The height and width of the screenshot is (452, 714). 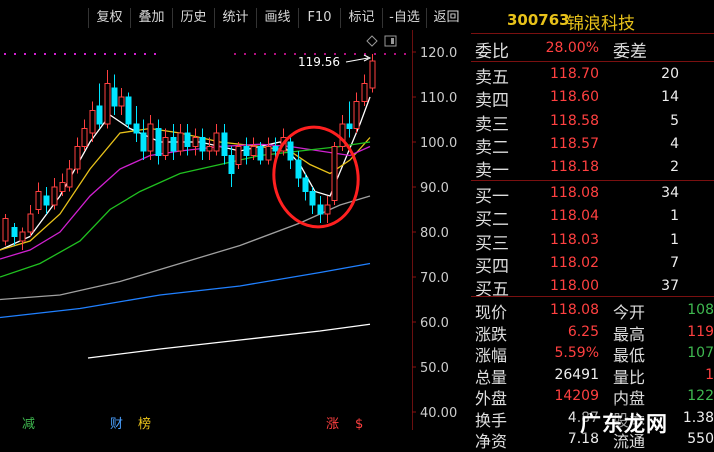 What do you see at coordinates (576, 353) in the screenshot?
I see `stat-value: 5.59%` at bounding box center [576, 353].